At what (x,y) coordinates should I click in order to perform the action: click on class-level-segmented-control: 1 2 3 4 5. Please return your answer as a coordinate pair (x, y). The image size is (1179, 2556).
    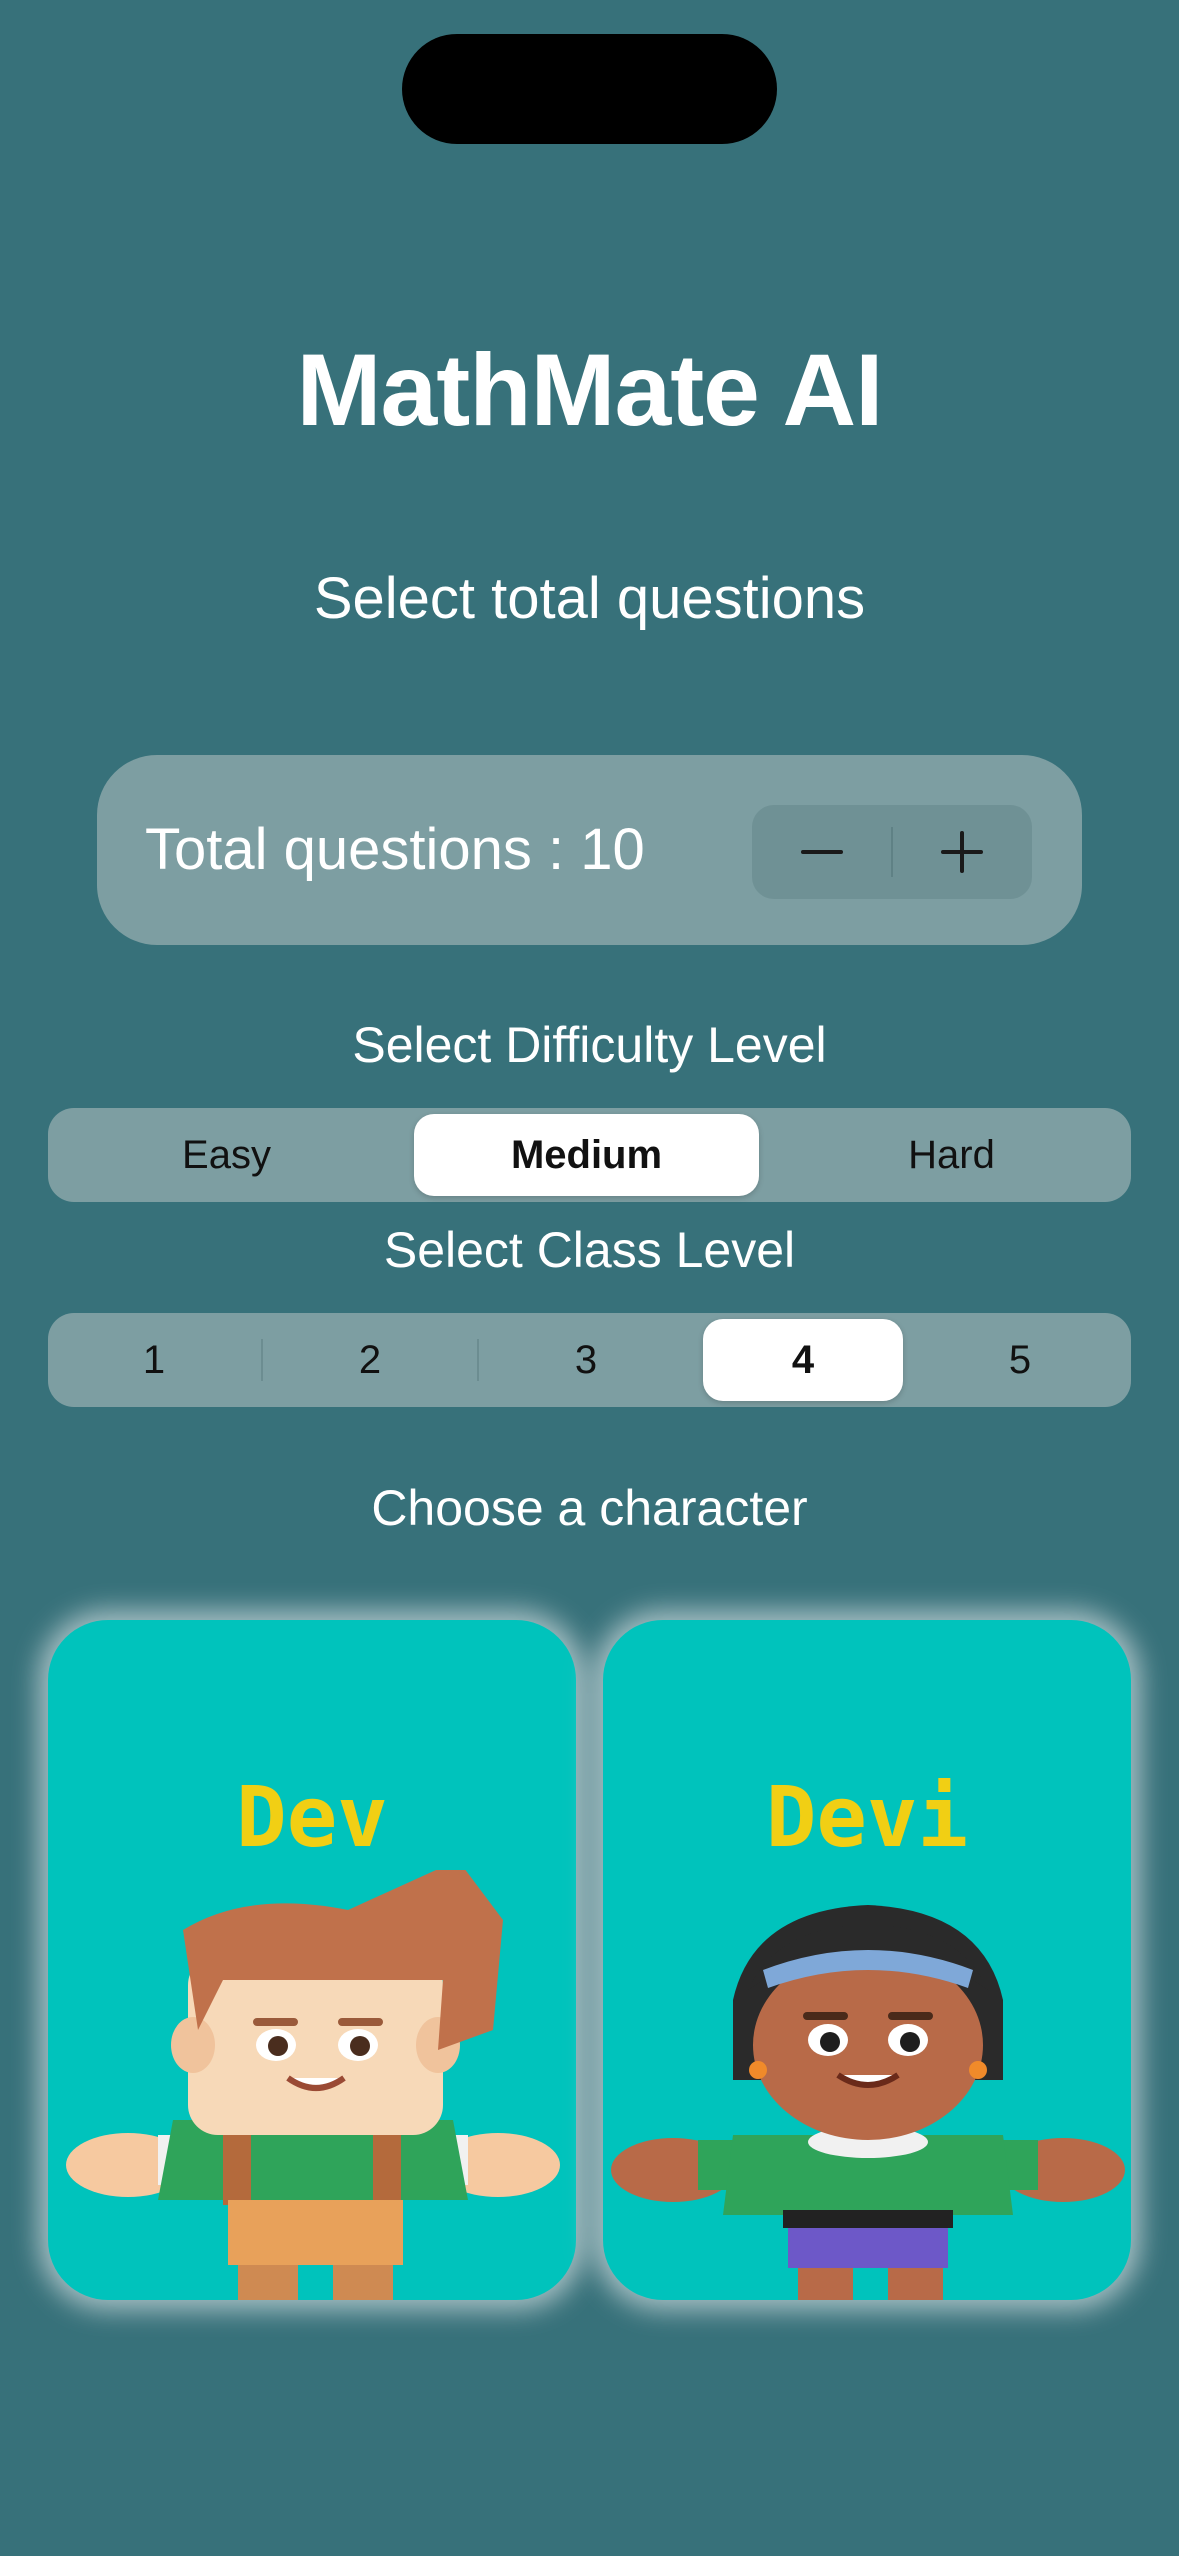
    Looking at the image, I should click on (589, 1360).